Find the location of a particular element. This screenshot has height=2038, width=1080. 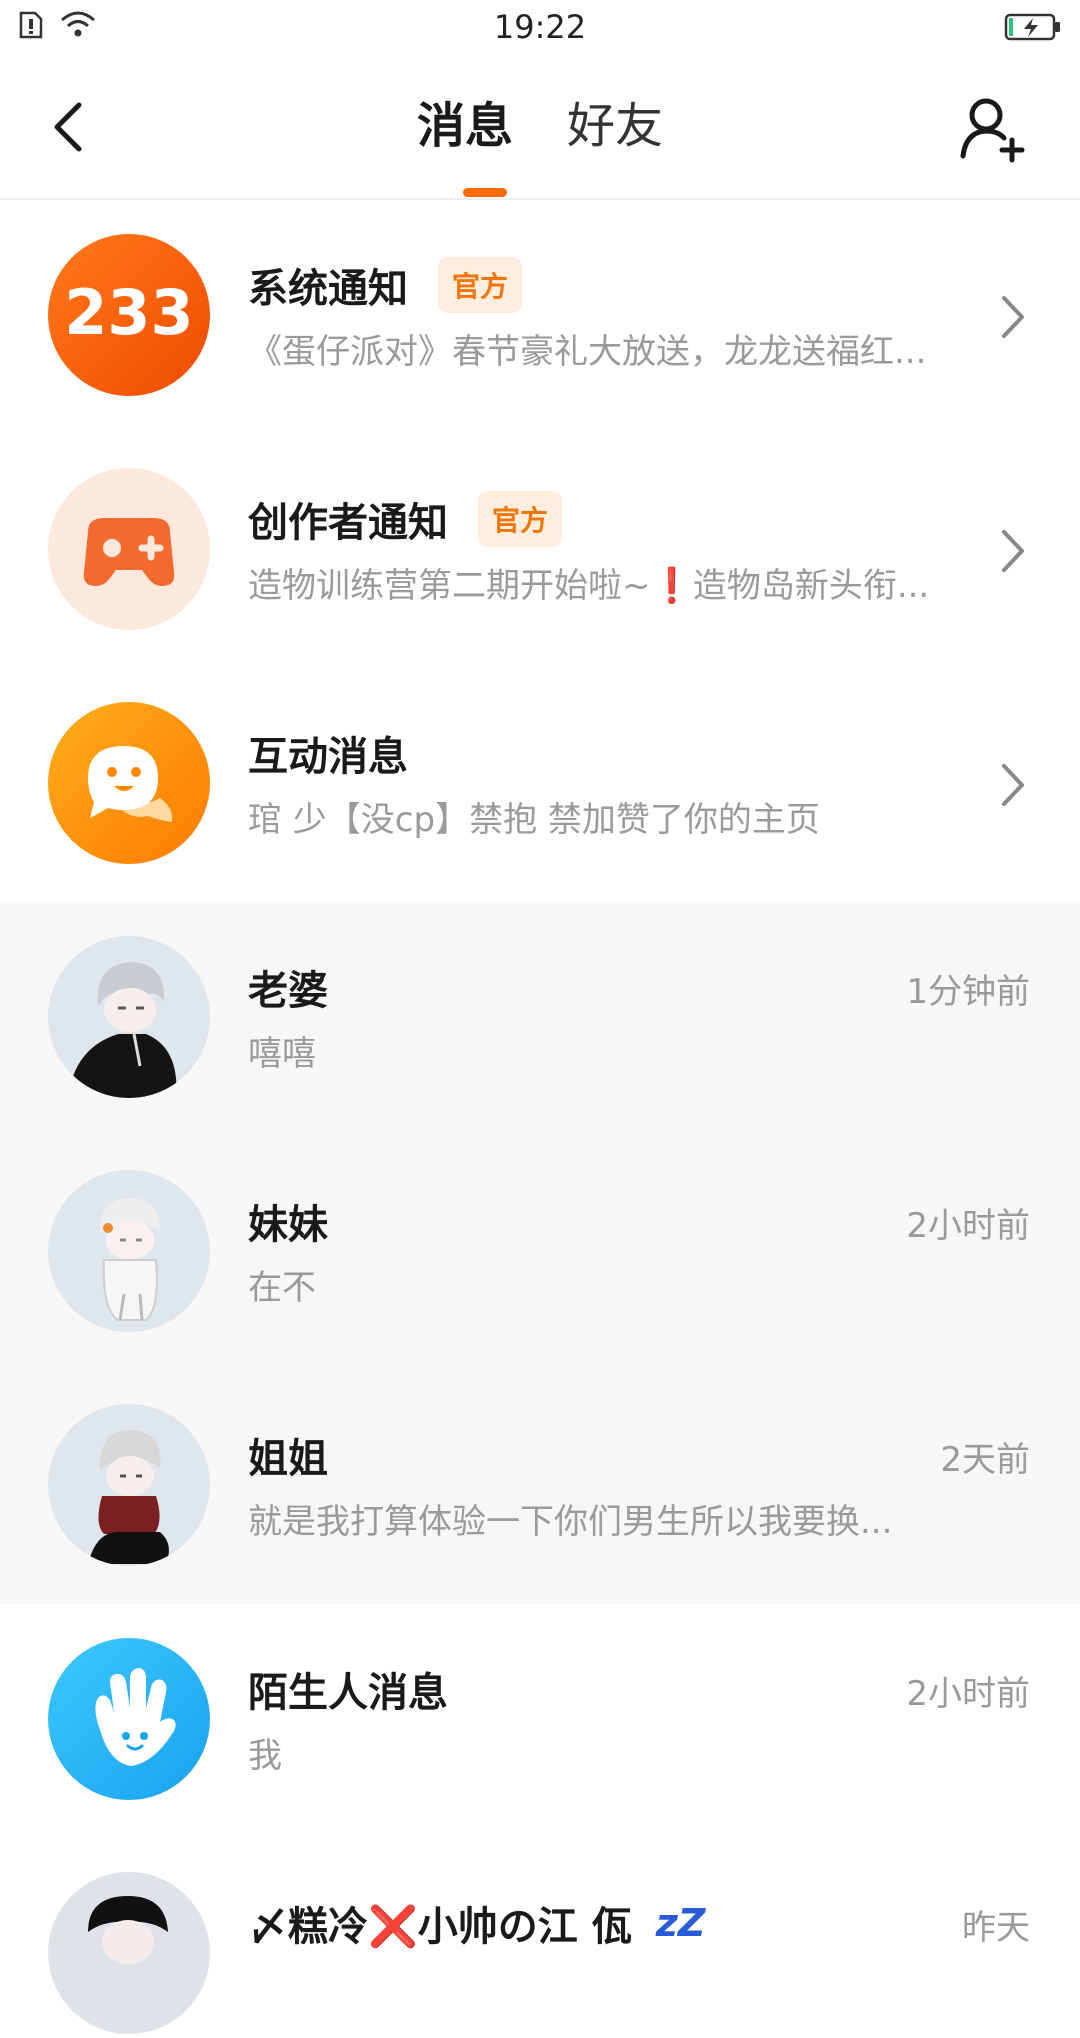

system-avatar: 233 is located at coordinates (129, 315).